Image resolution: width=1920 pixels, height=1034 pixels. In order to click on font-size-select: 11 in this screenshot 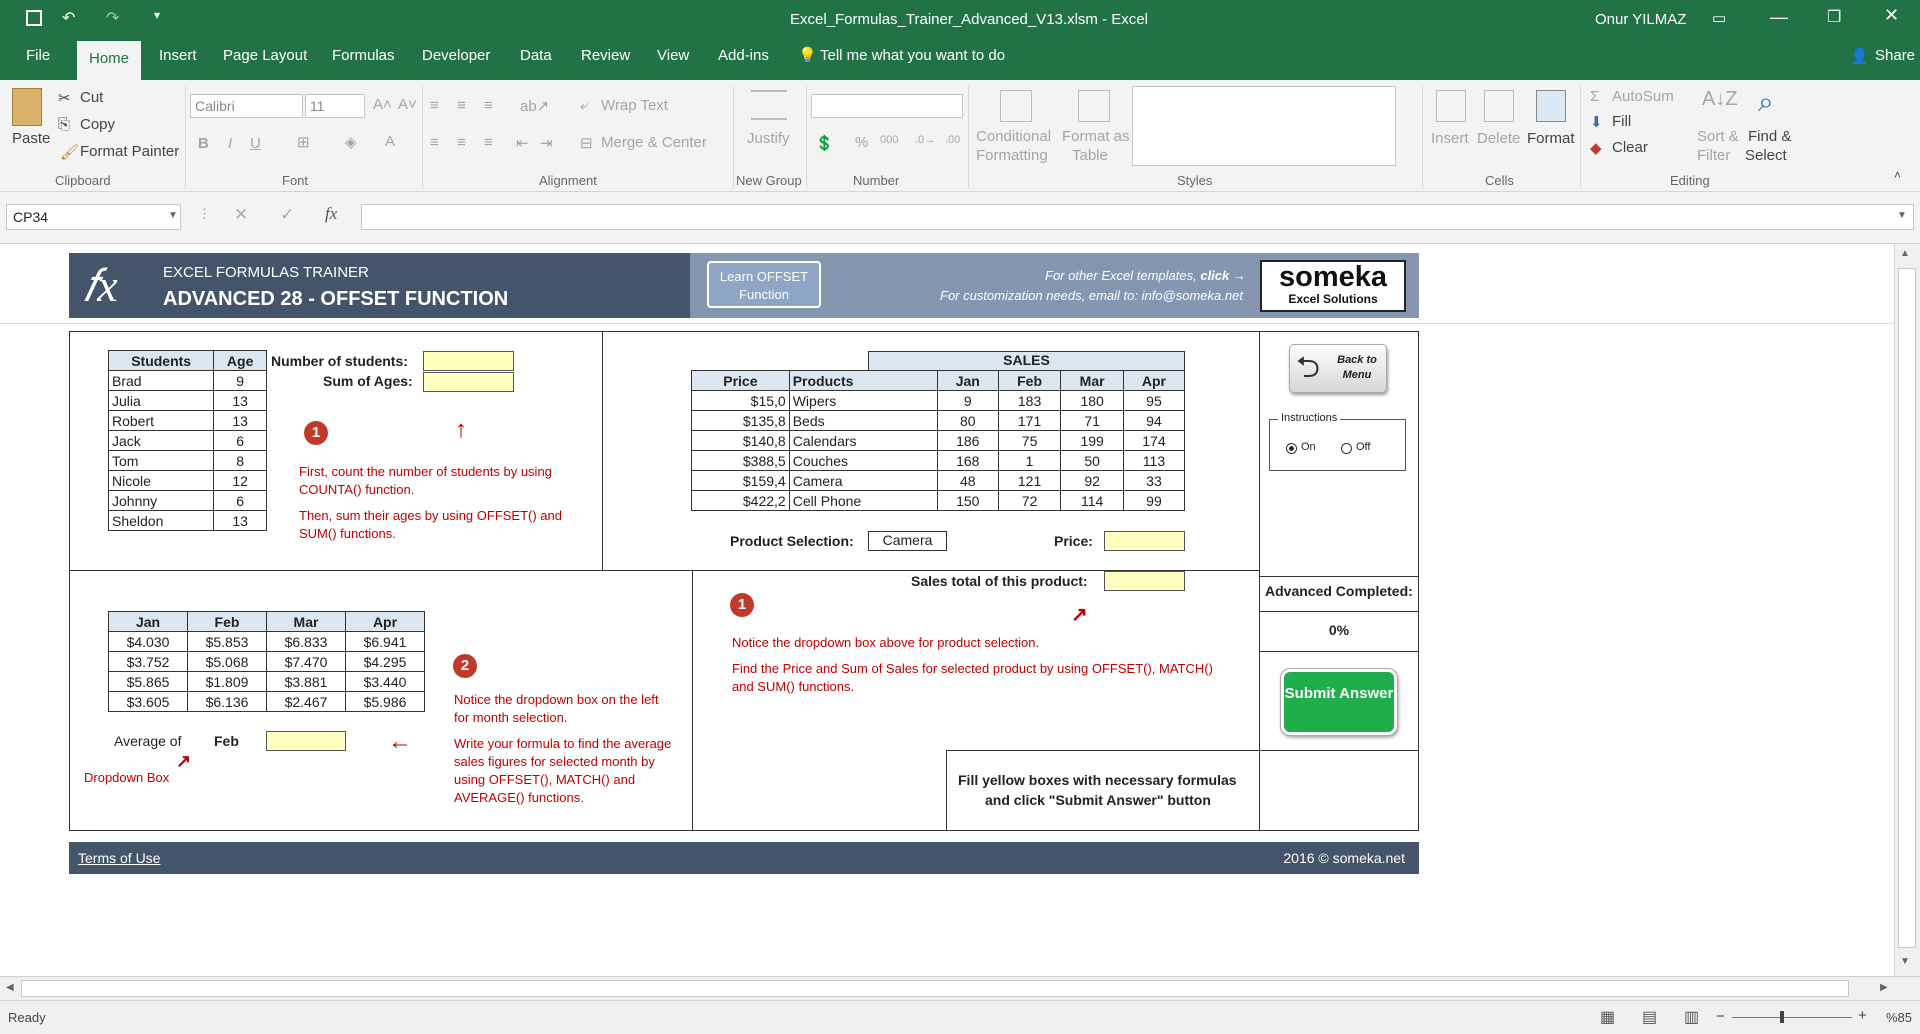, I will do `click(335, 106)`.